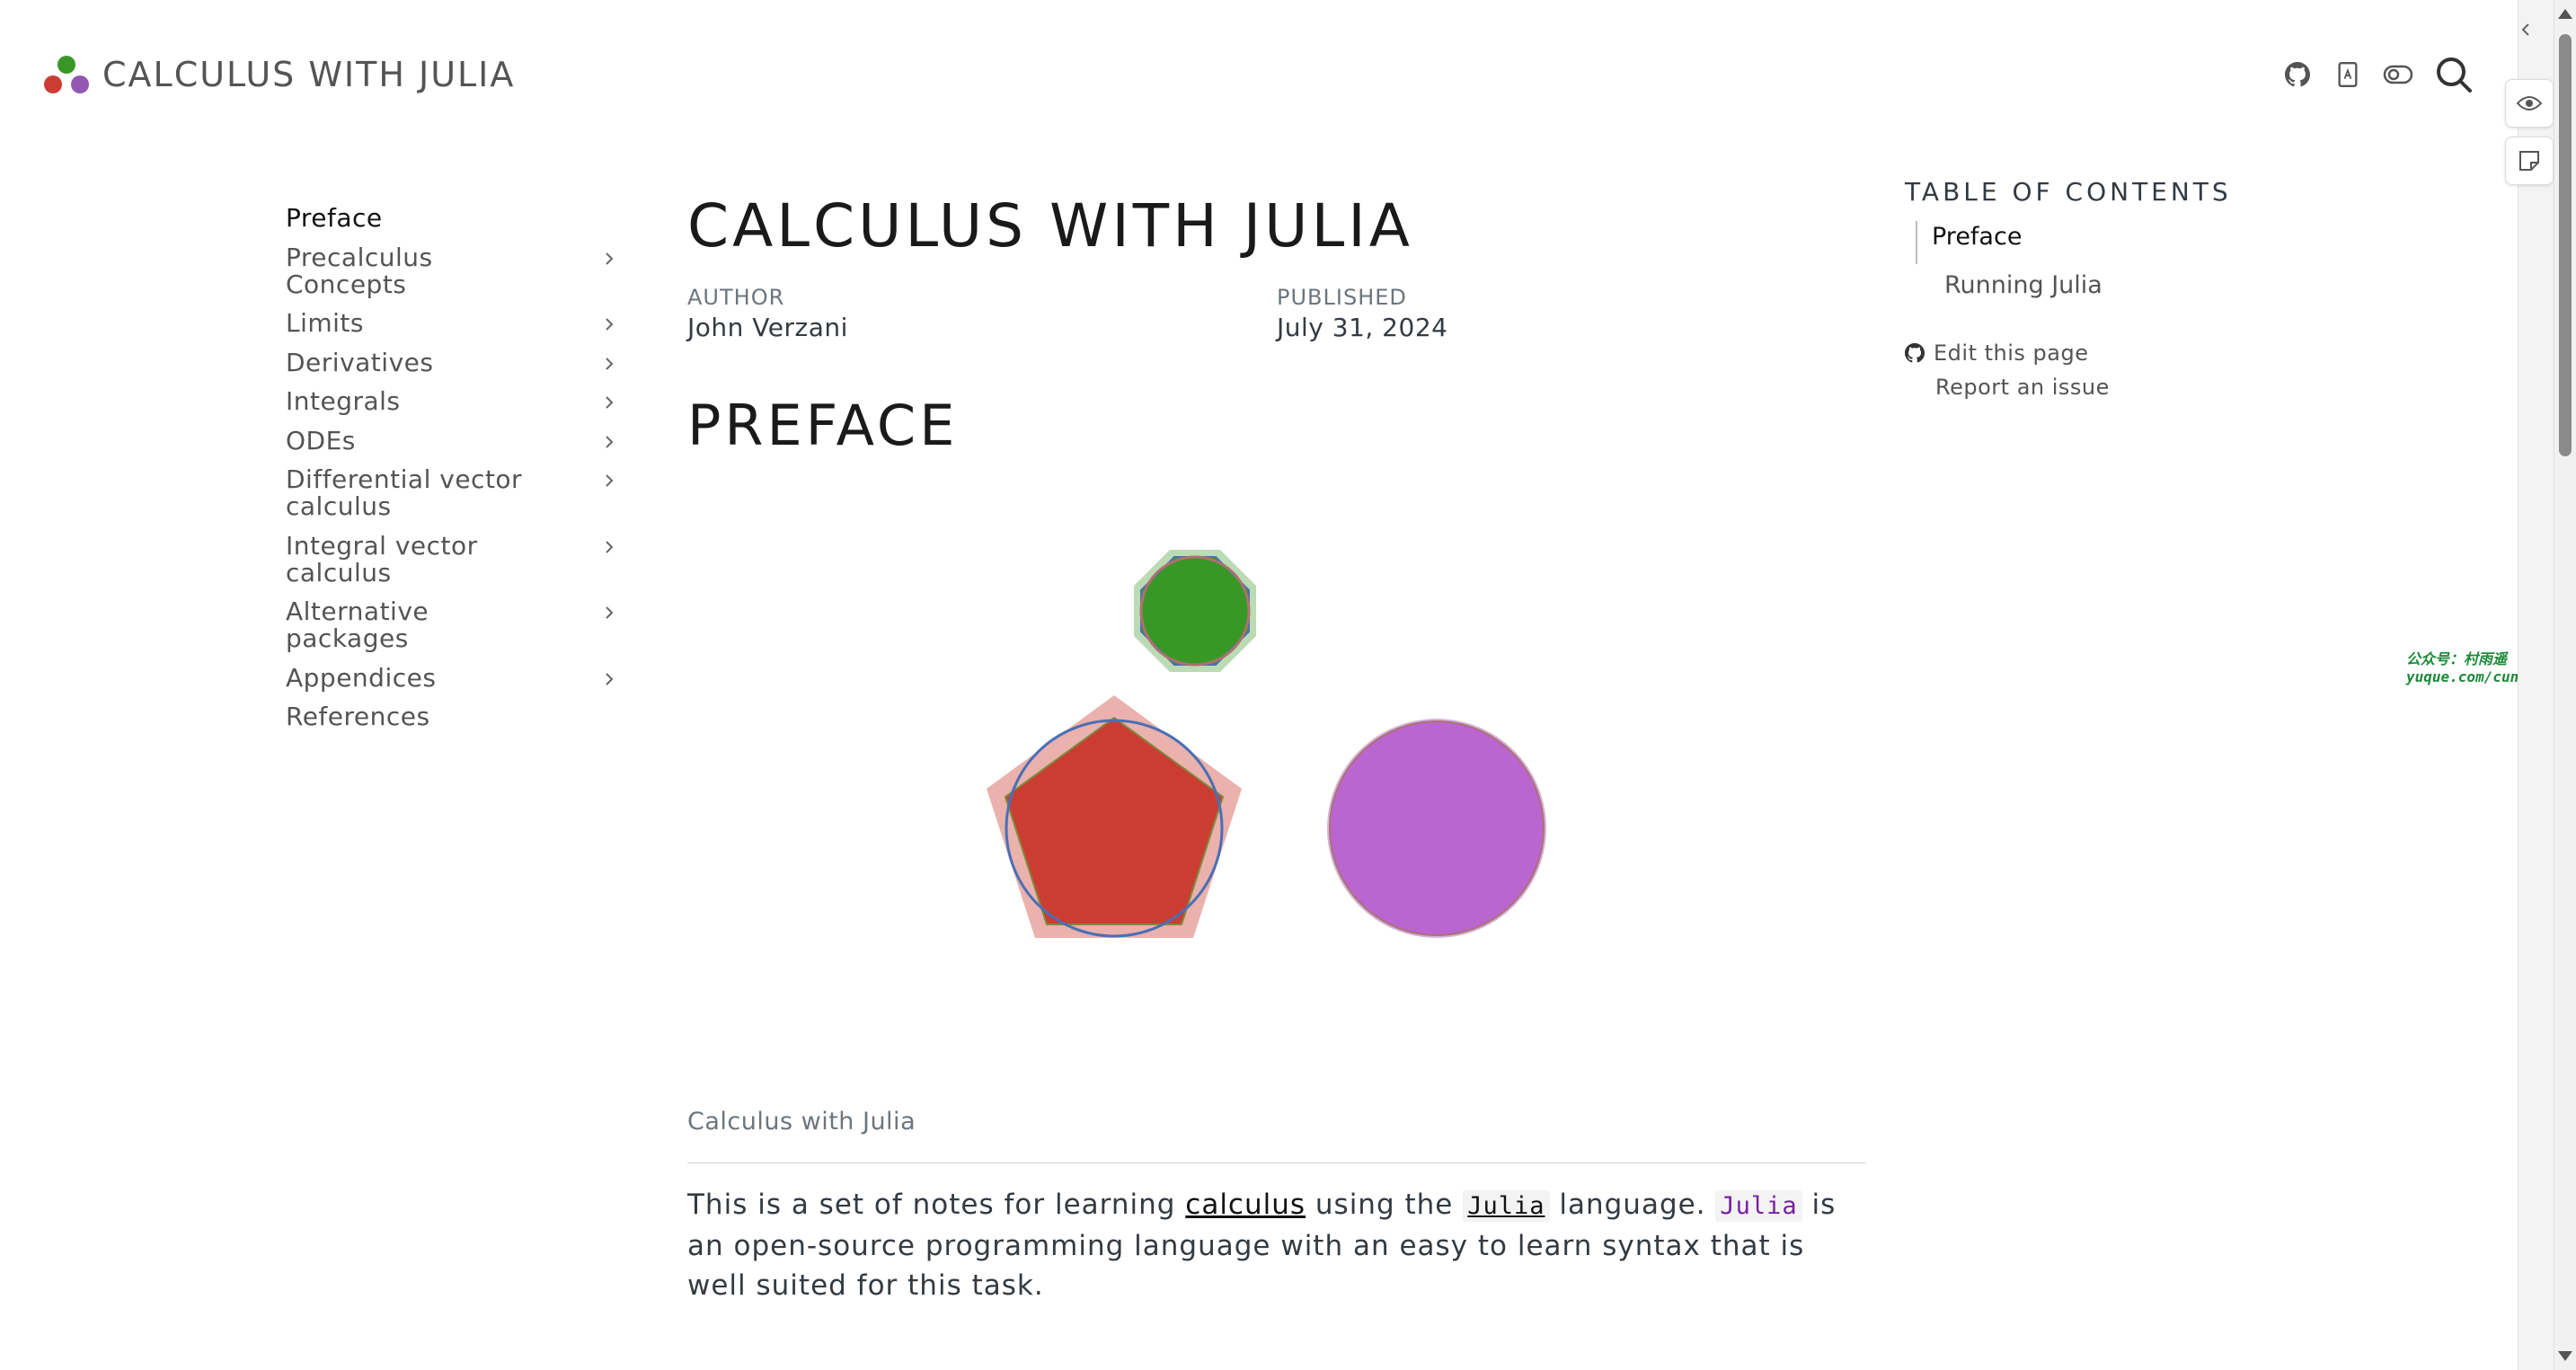 This screenshot has height=1370, width=2576. Describe the element at coordinates (452, 716) in the screenshot. I see `sidebar-item-references: References` at that location.